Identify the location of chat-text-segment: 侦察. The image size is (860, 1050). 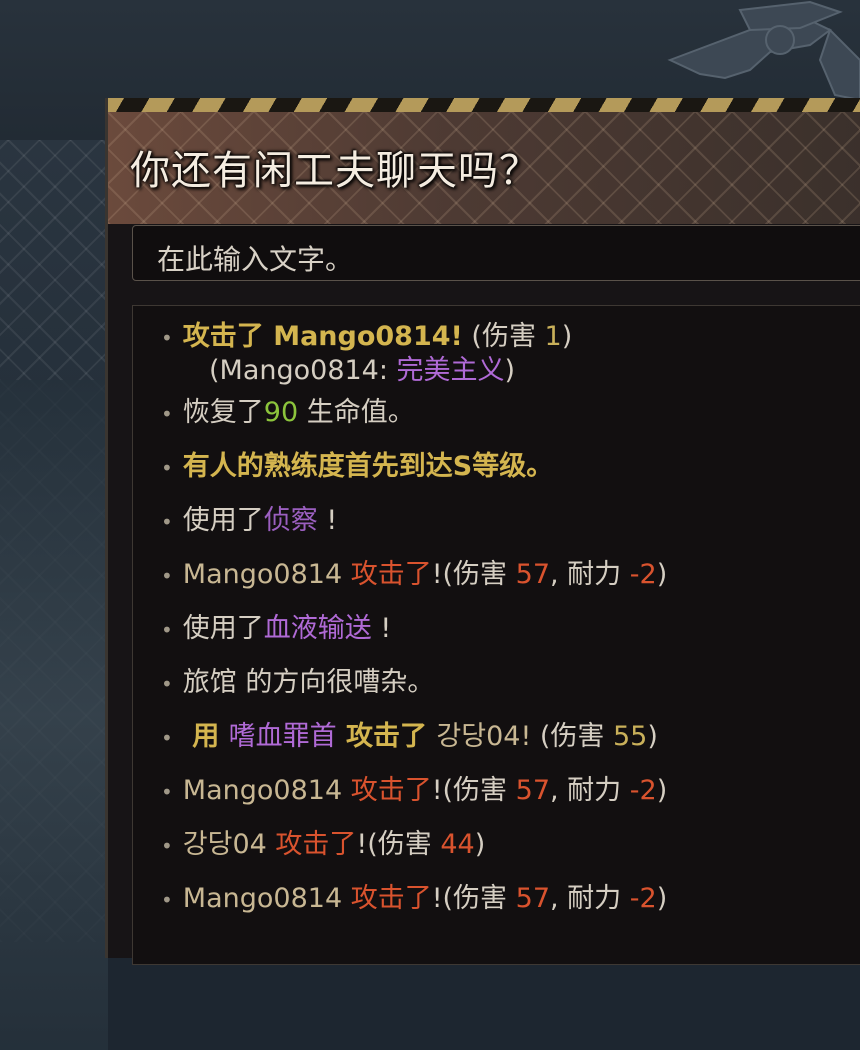
(290, 520).